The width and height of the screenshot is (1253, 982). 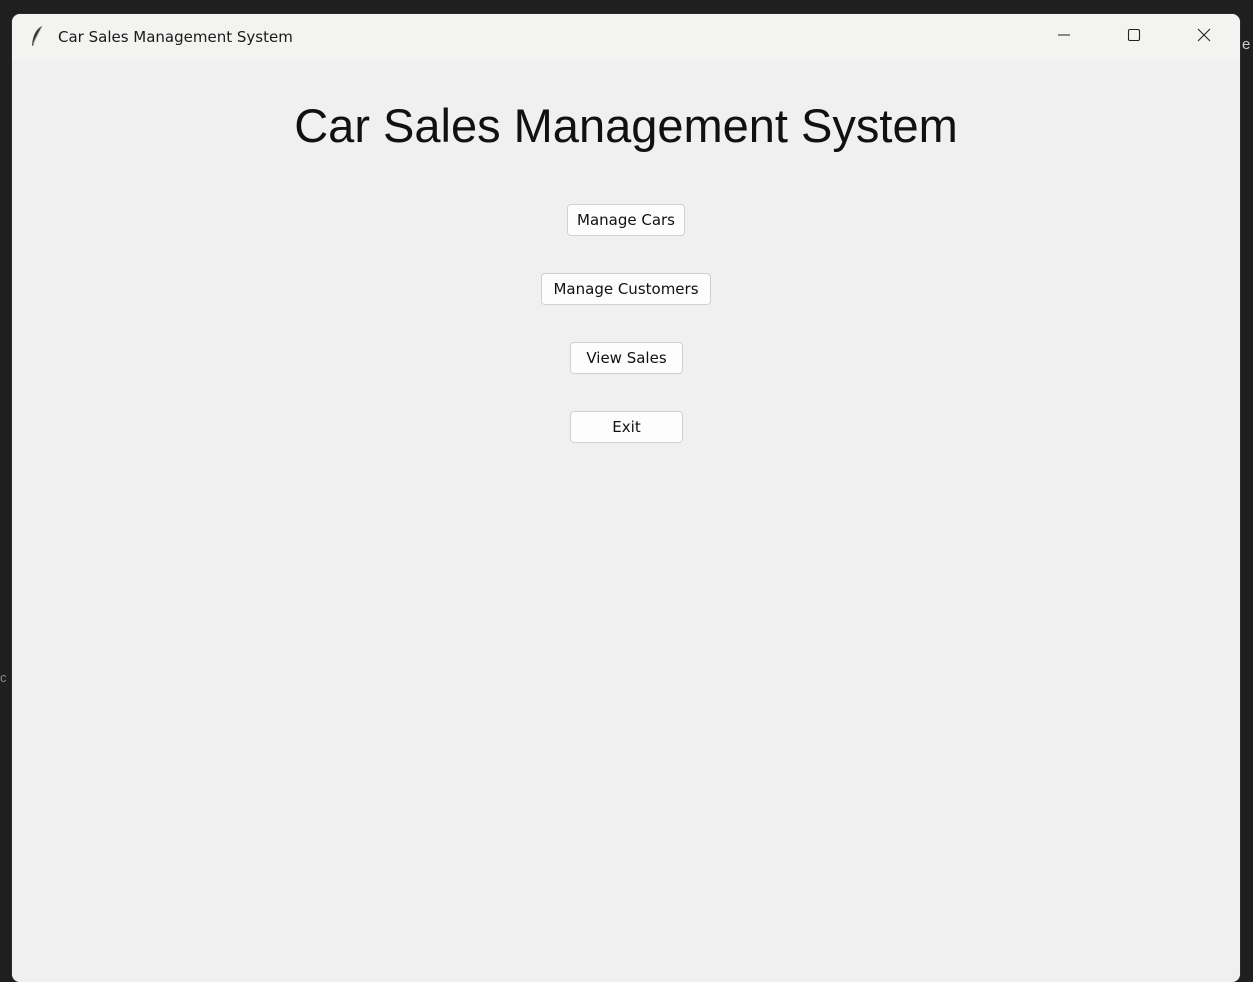 I want to click on maximize-button, so click(x=1134, y=37).